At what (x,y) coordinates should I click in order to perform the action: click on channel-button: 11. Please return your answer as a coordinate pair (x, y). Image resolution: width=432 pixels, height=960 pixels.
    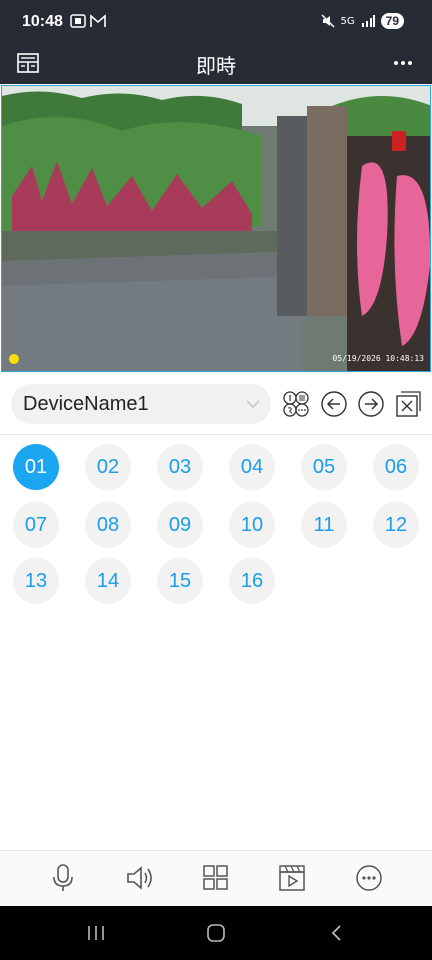
    Looking at the image, I should click on (324, 525).